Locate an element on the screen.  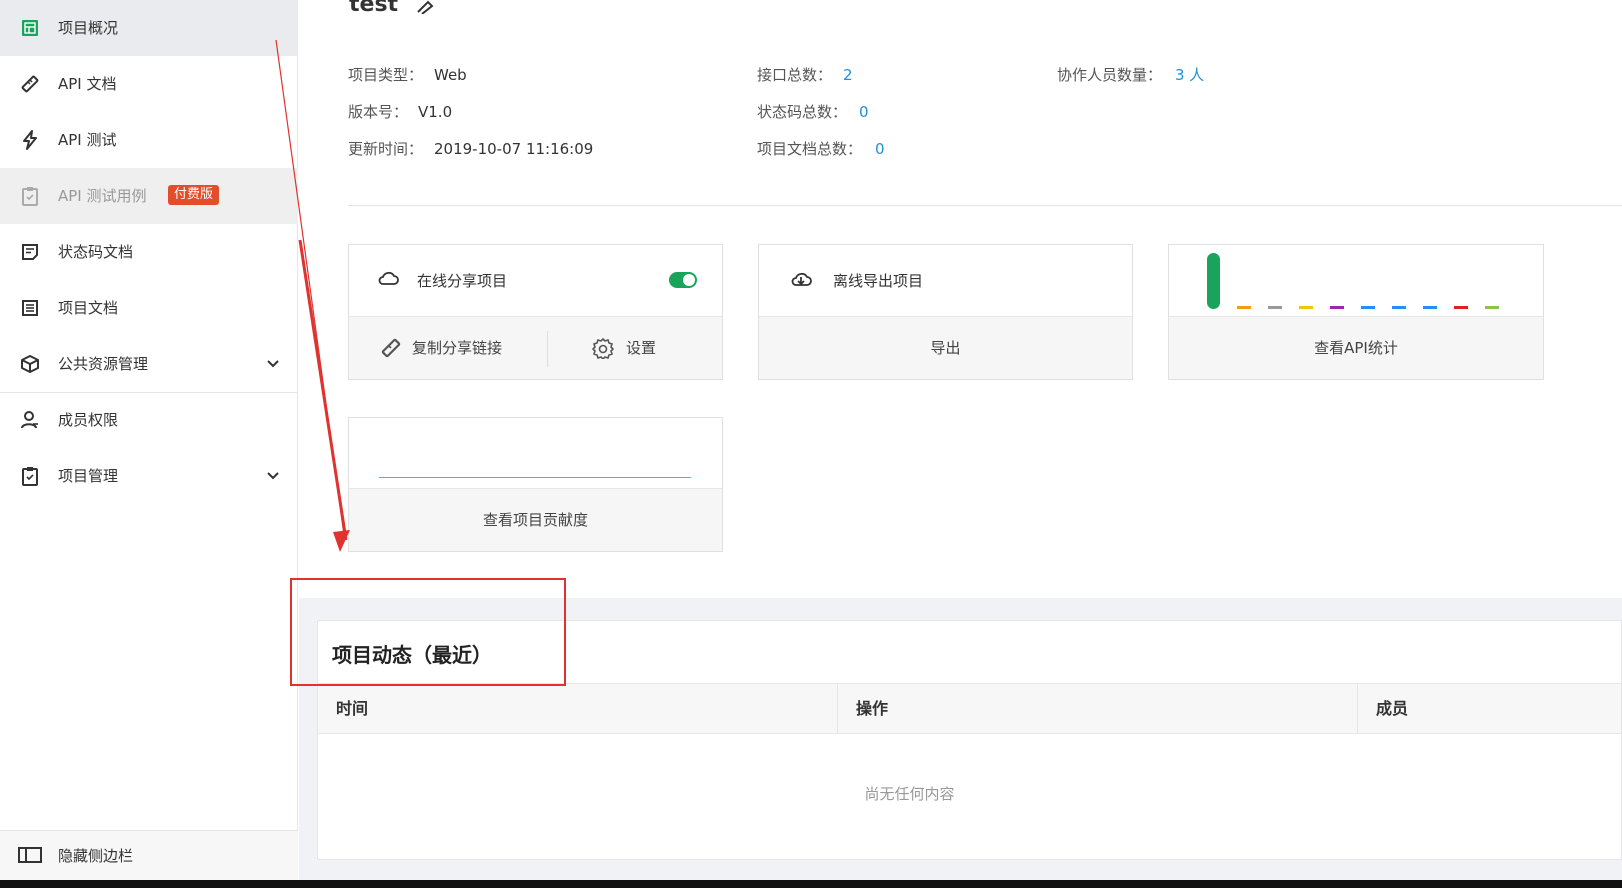
version-value: V1.0 is located at coordinates (435, 112).